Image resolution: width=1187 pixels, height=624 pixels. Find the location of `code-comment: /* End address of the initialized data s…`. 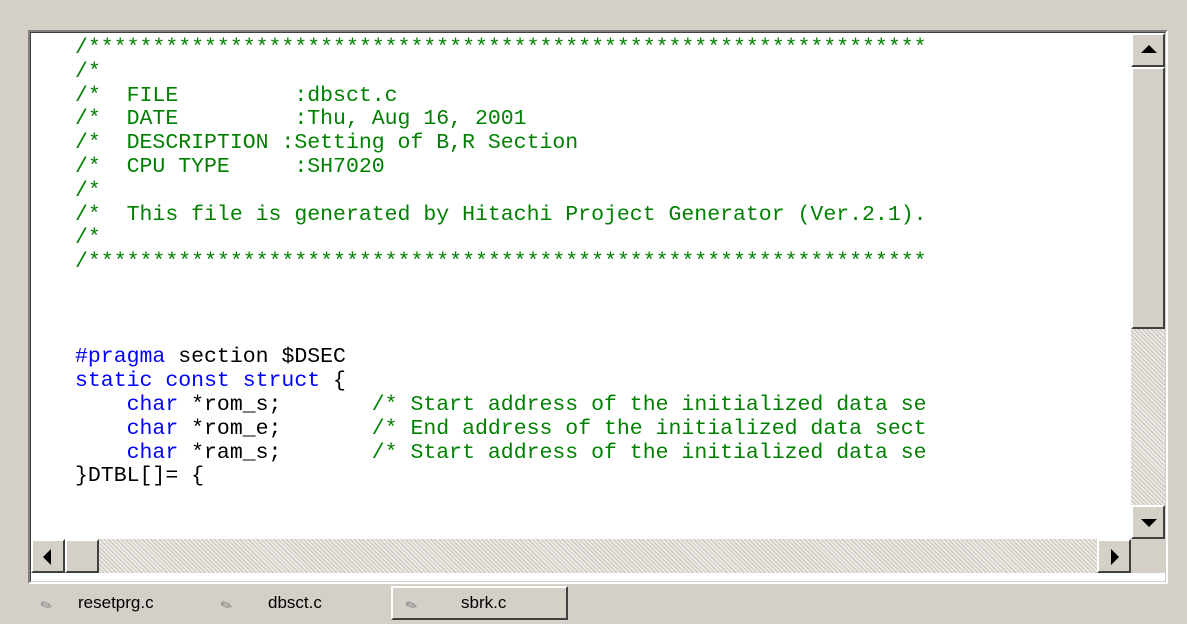

code-comment: /* End address of the initialized data s… is located at coordinates (649, 428).